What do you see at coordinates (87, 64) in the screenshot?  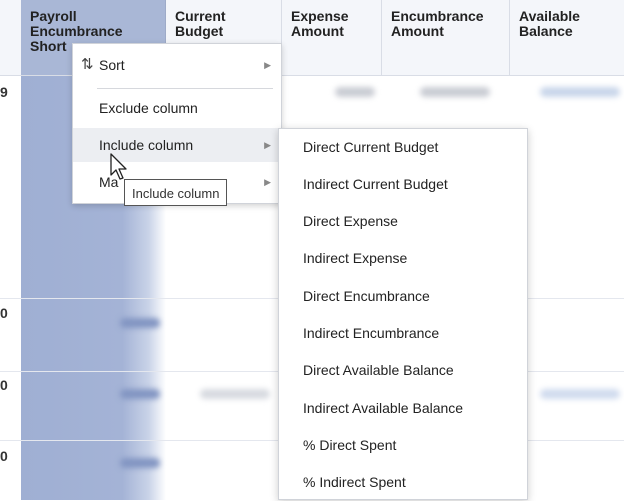 I see `sort-icon: ⇅` at bounding box center [87, 64].